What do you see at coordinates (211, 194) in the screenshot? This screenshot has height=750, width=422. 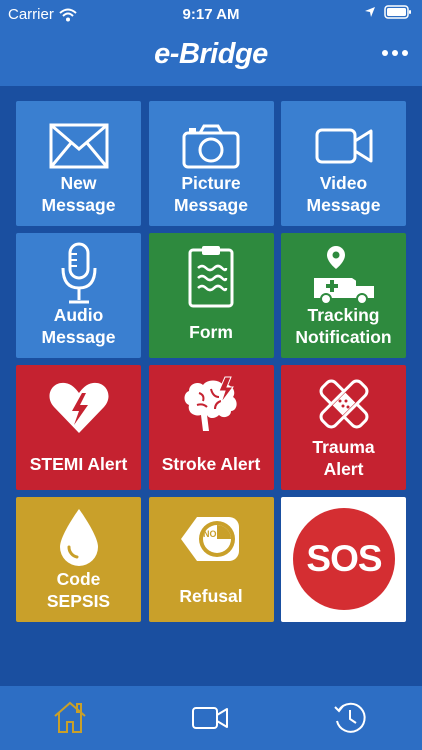 I see `tile-label: Picture Message` at bounding box center [211, 194].